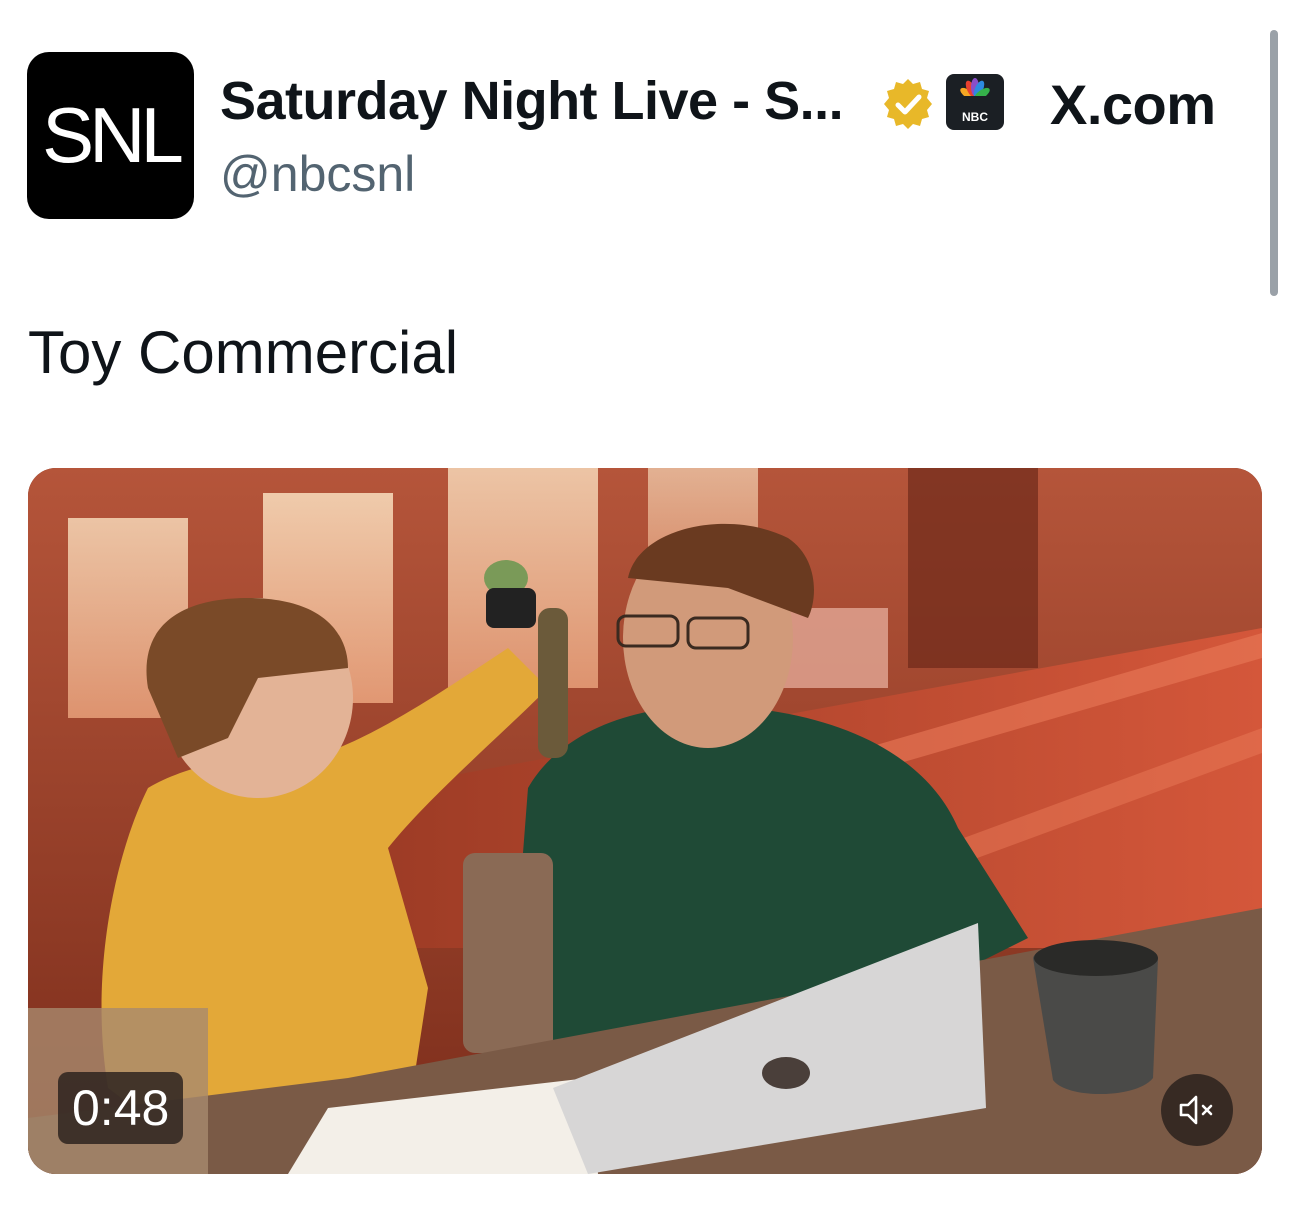 The image size is (1290, 1224). What do you see at coordinates (243, 352) in the screenshot?
I see `post-text: Toy Commercial` at bounding box center [243, 352].